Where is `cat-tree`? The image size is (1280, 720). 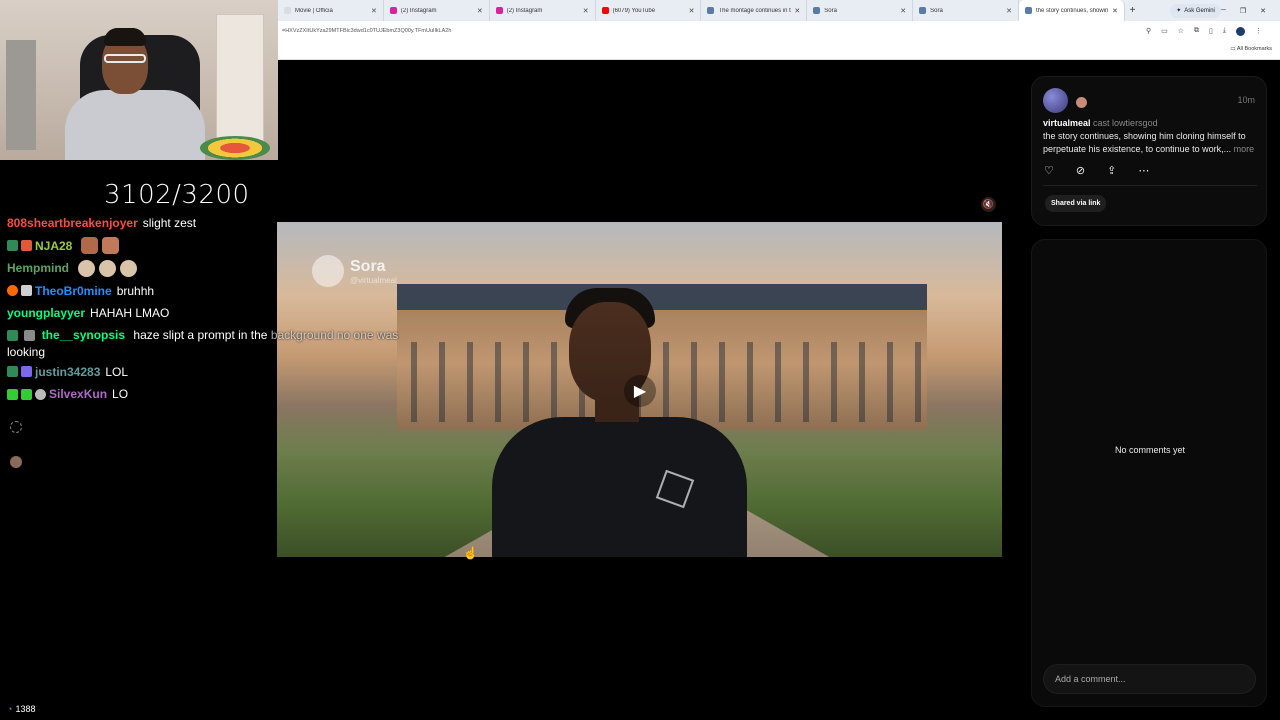 cat-tree is located at coordinates (21, 95).